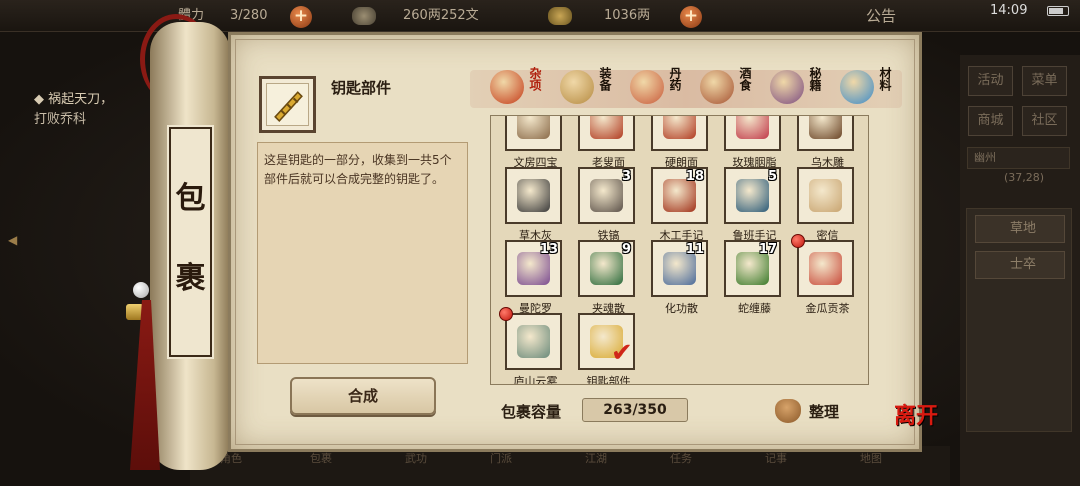  What do you see at coordinates (89, 110) in the screenshot?
I see `quest-tracker: ◆ 祸起天刀， 打败乔科` at bounding box center [89, 110].